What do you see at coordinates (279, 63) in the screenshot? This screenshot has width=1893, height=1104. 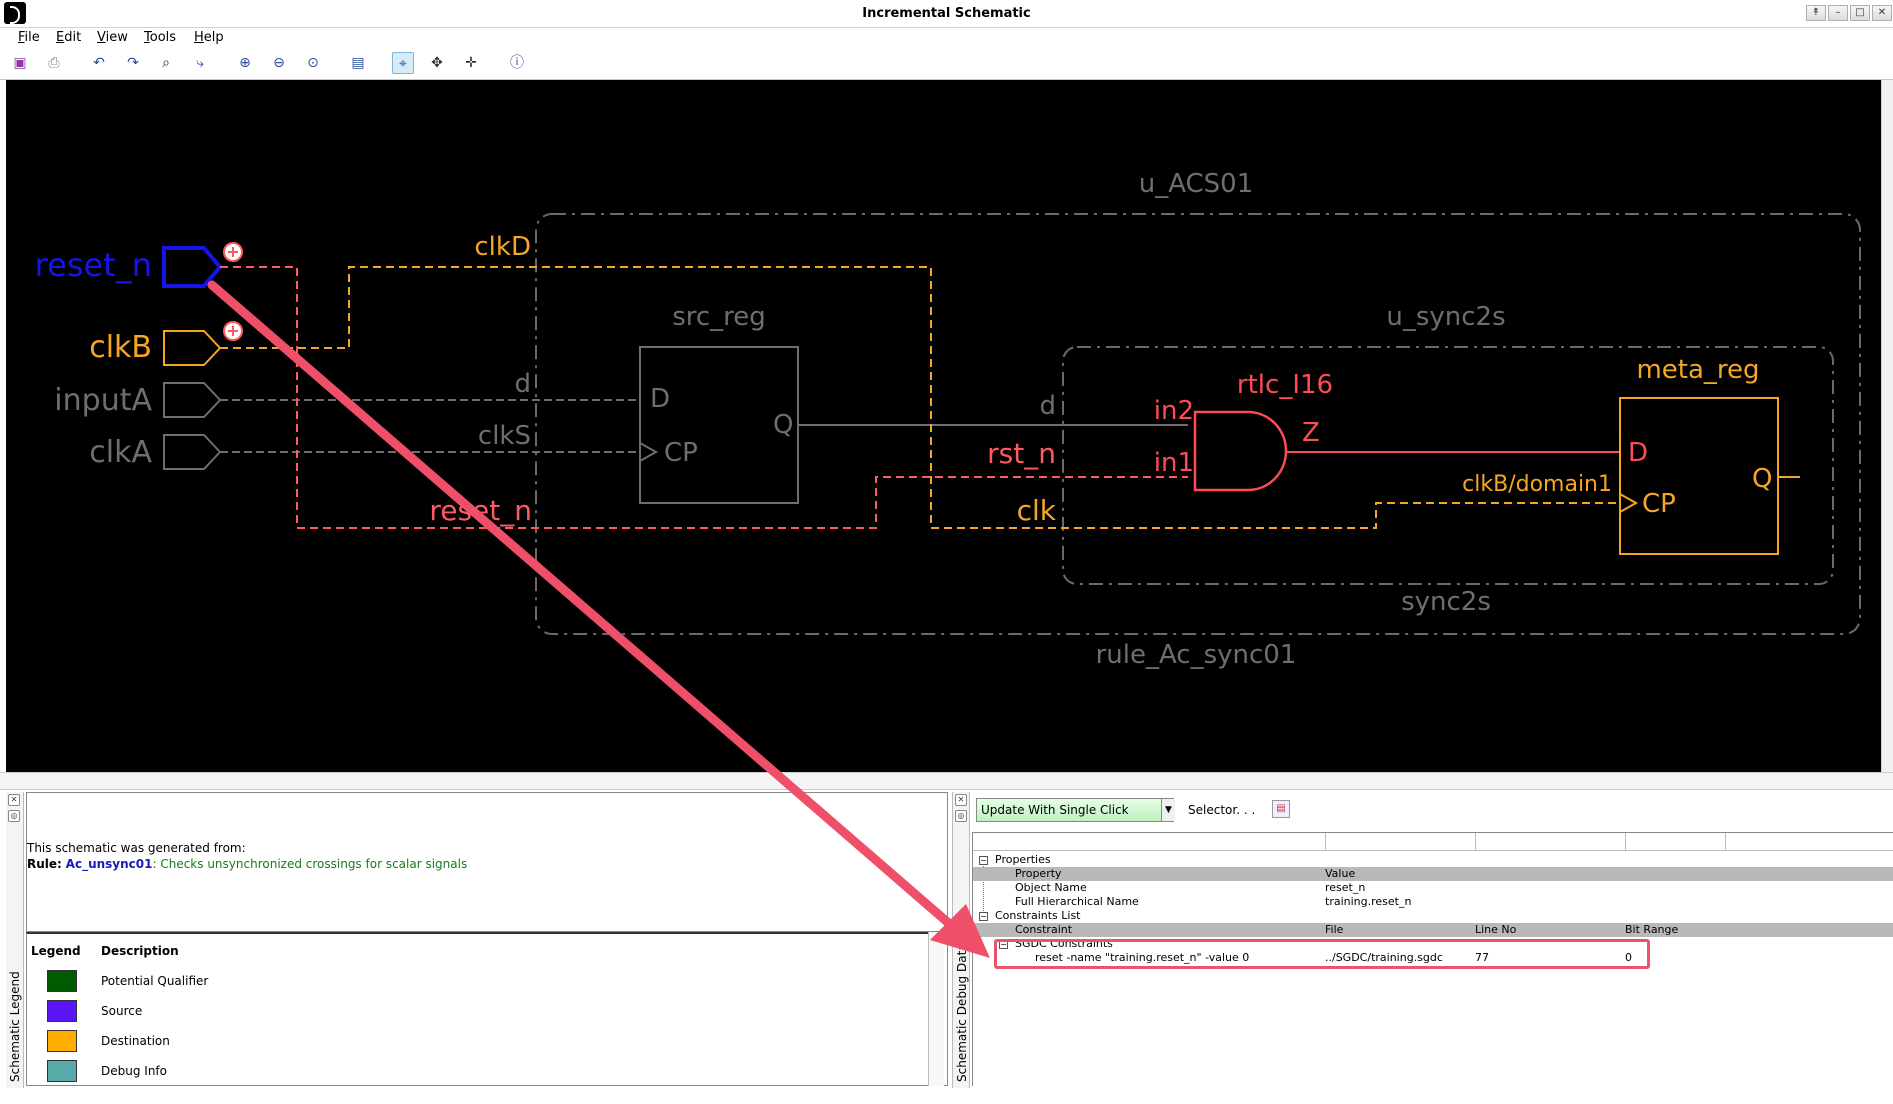 I see `zoom-out-icon: ⊖` at bounding box center [279, 63].